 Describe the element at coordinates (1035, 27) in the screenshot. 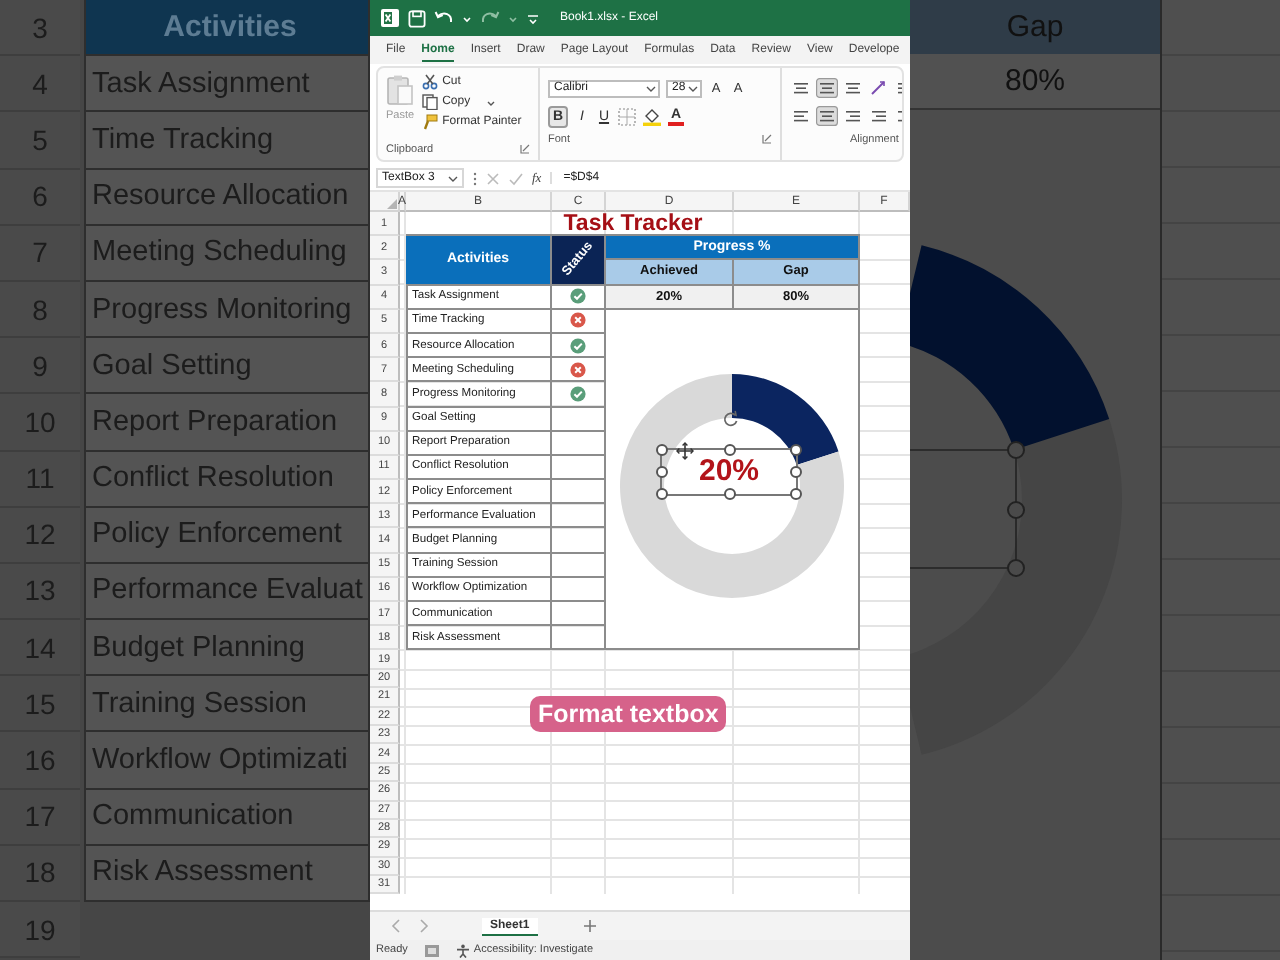

I see `header-cell: Gap` at that location.